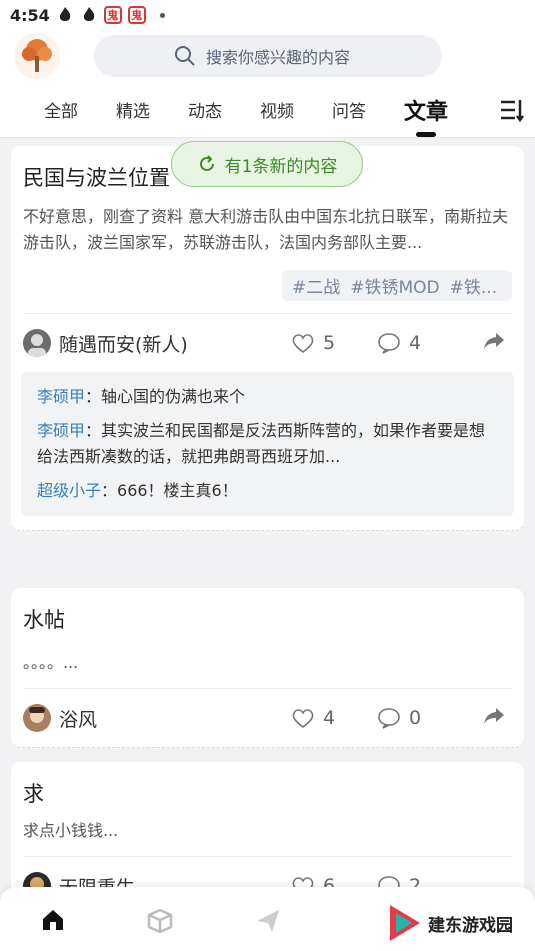 This screenshot has height=951, width=535. Describe the element at coordinates (329, 343) in the screenshot. I see `like-count: 5` at that location.